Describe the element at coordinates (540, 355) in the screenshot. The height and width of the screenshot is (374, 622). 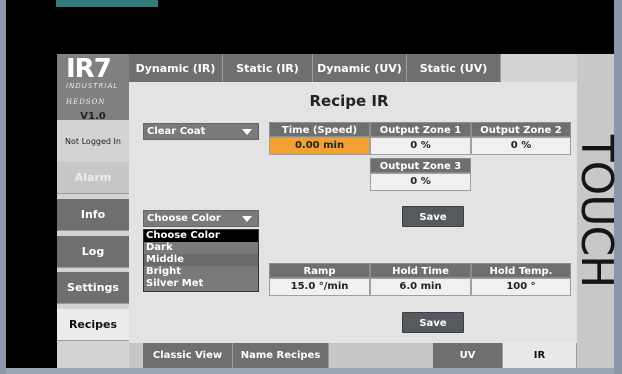
I see `ir-mode-button: IR` at that location.